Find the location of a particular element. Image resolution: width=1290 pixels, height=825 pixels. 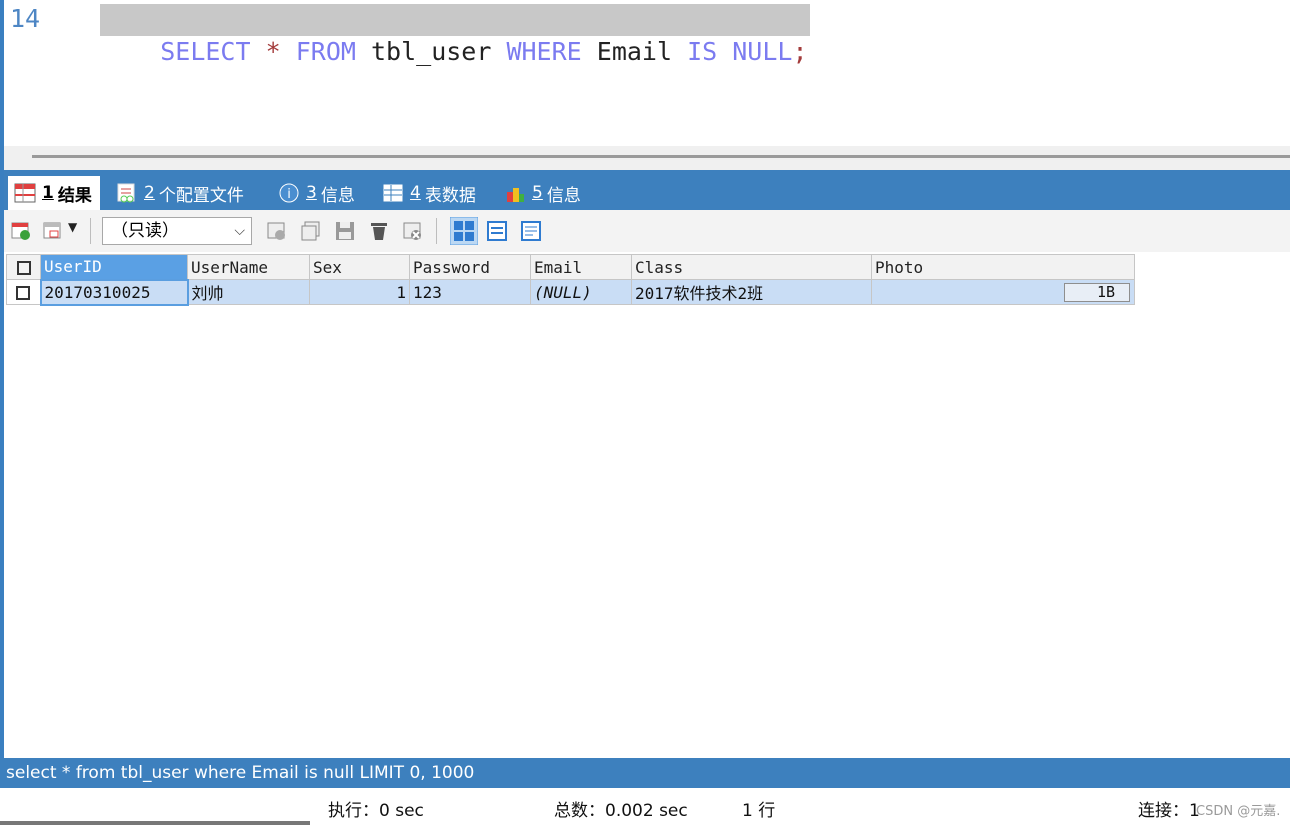

cell-email: (NULL) is located at coordinates (581, 292).